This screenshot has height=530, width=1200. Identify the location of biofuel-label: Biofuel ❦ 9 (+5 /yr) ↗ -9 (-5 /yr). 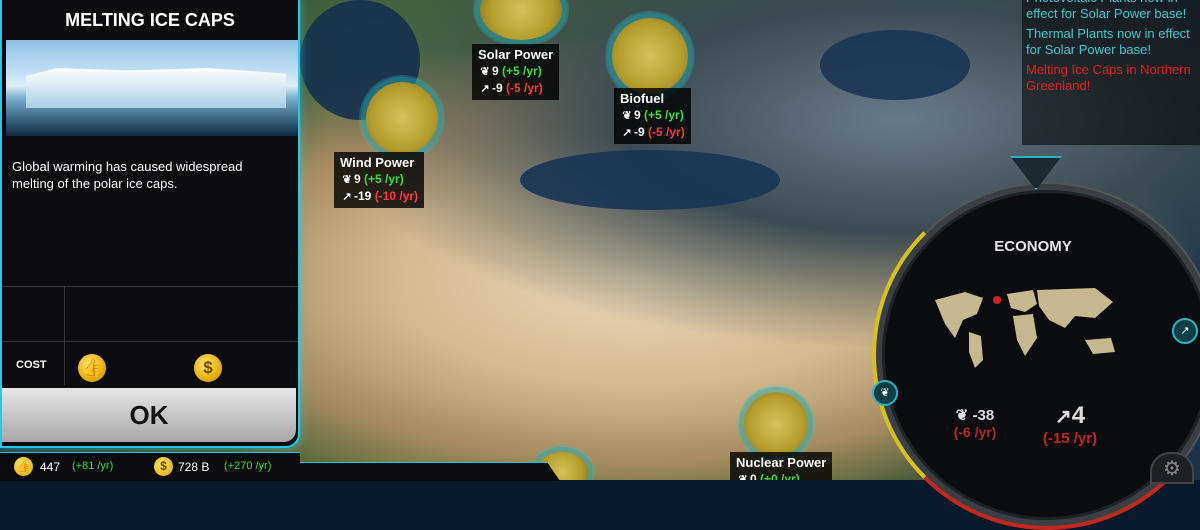
(652, 116).